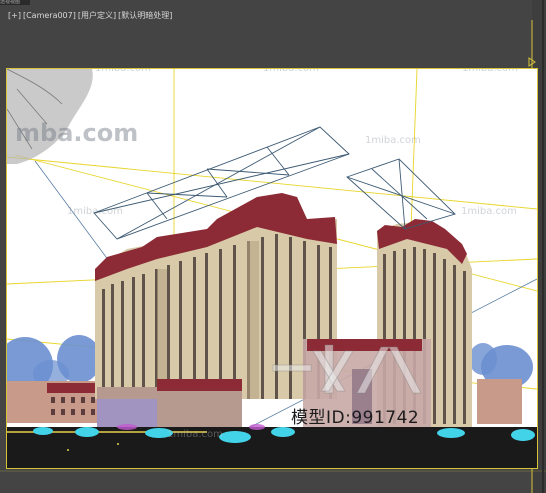  What do you see at coordinates (15, 2) in the screenshot?
I see `viewport-corner-tab: 透视视图` at bounding box center [15, 2].